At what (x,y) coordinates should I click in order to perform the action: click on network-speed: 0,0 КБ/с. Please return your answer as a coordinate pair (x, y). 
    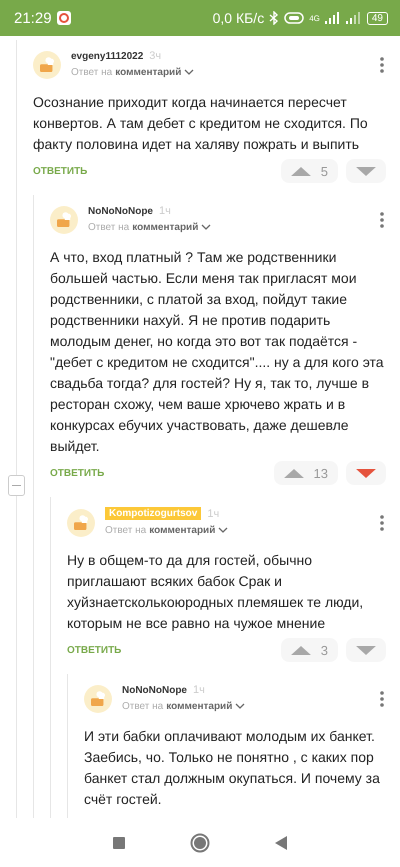
    Looking at the image, I should click on (238, 18).